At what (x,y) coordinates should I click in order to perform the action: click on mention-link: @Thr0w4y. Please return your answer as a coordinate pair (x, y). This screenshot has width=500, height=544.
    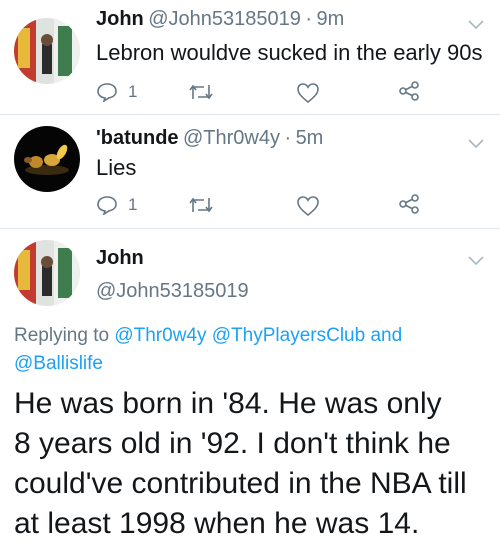
    Looking at the image, I should click on (160, 335).